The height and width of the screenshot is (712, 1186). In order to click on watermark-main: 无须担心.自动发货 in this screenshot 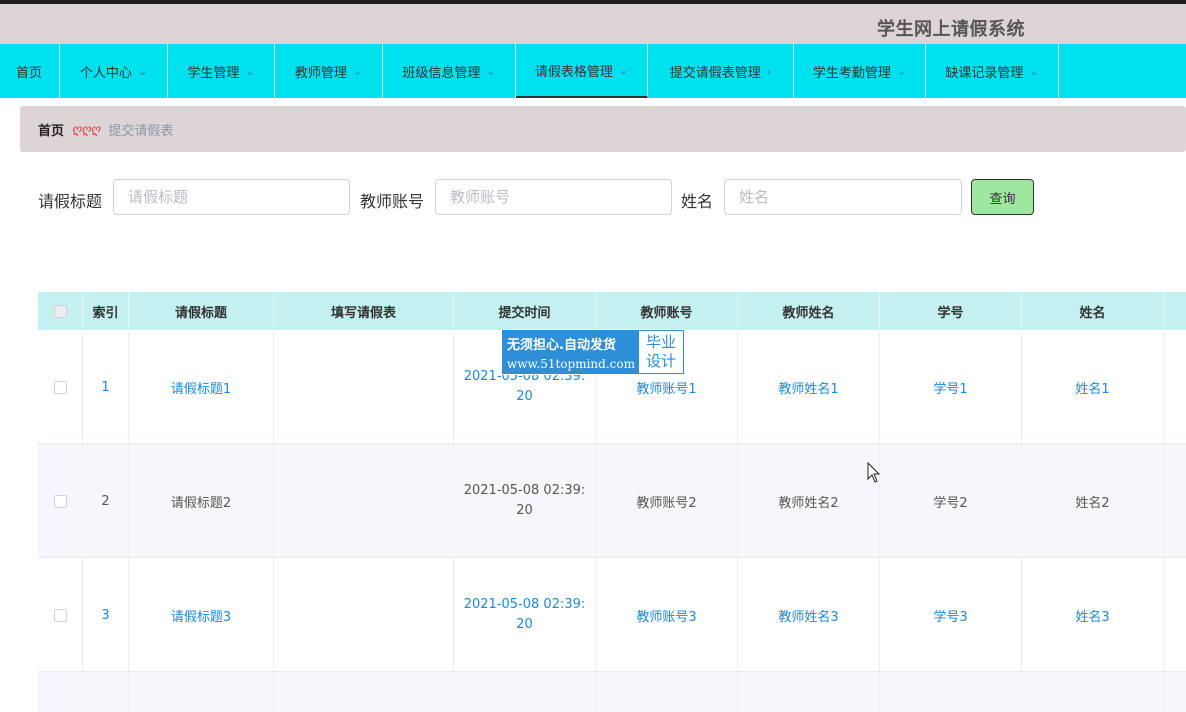, I will do `click(561, 345)`.